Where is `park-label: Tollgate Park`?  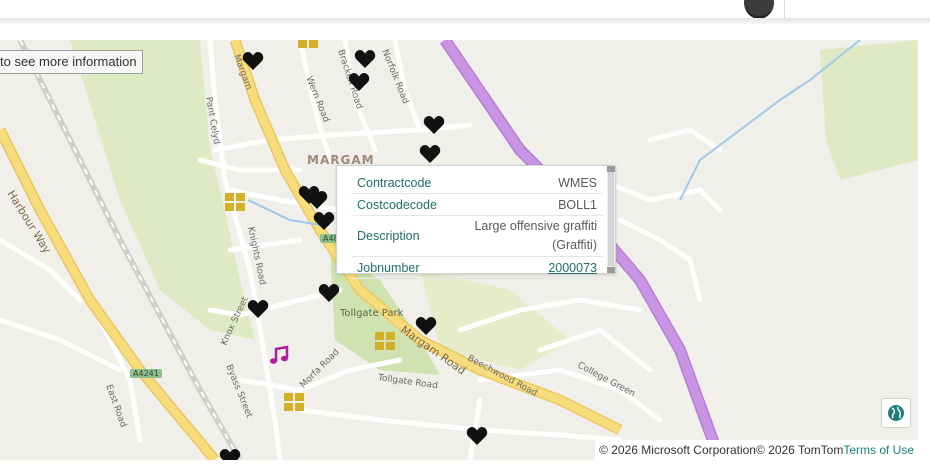
park-label: Tollgate Park is located at coordinates (372, 313).